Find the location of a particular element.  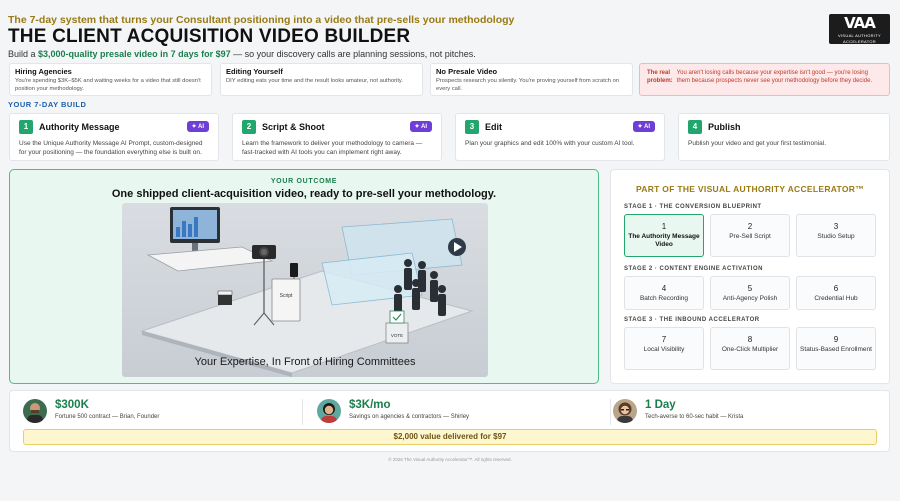

module-number: 2 is located at coordinates (750, 226).